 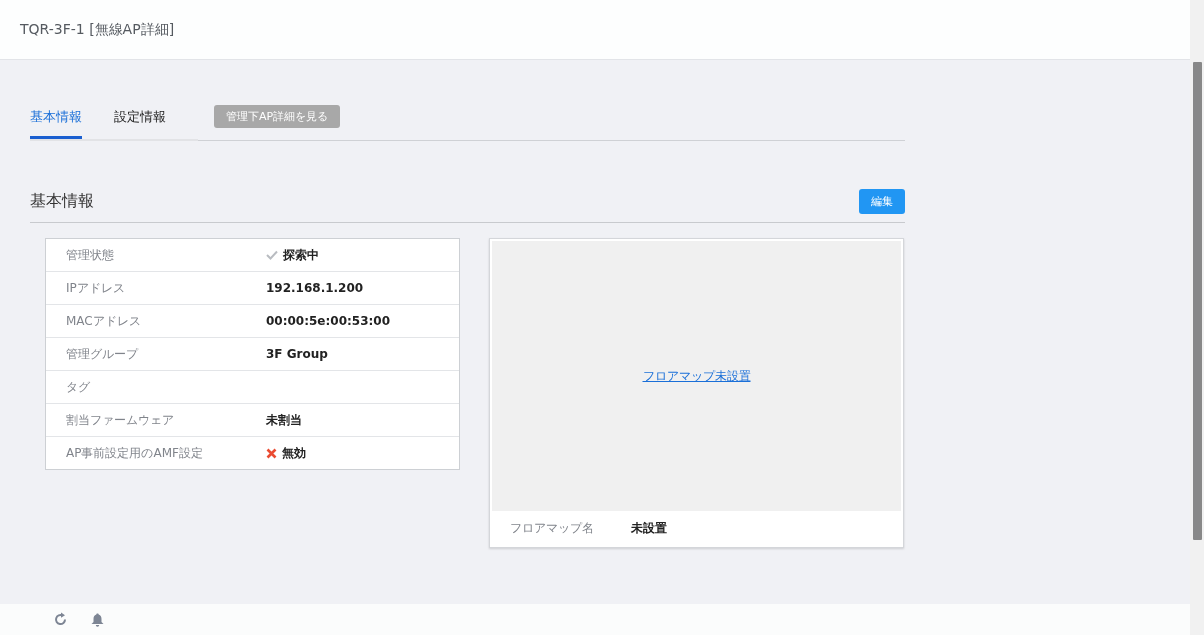 I want to click on detail-label: IPアドレス, so click(x=95, y=288).